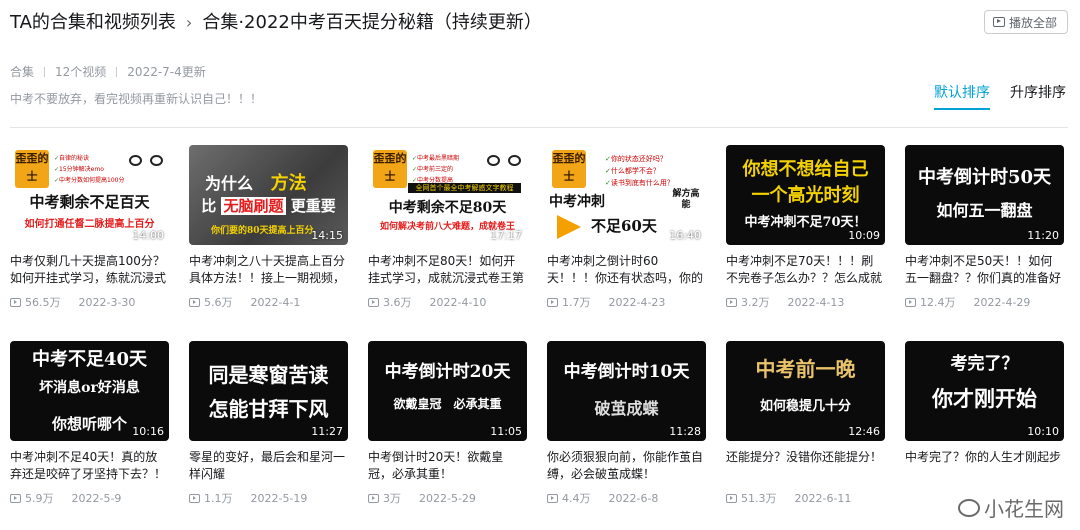 This screenshot has height=530, width=1080. What do you see at coordinates (805, 270) in the screenshot?
I see `video-title: 中考冲刺不足70天！！！刷不完卷子怎么办？？怎么成就自` at bounding box center [805, 270].